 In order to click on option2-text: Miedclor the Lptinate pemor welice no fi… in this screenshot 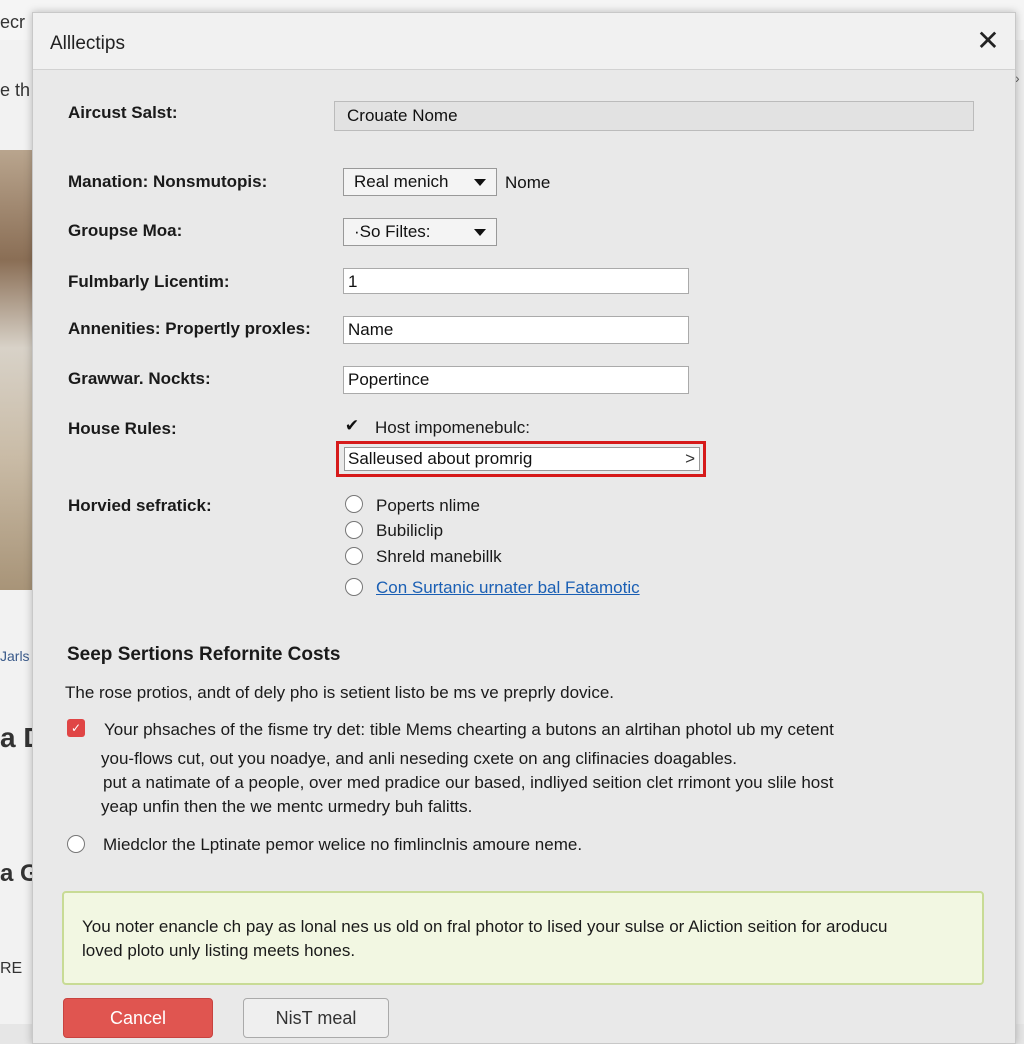, I will do `click(343, 844)`.